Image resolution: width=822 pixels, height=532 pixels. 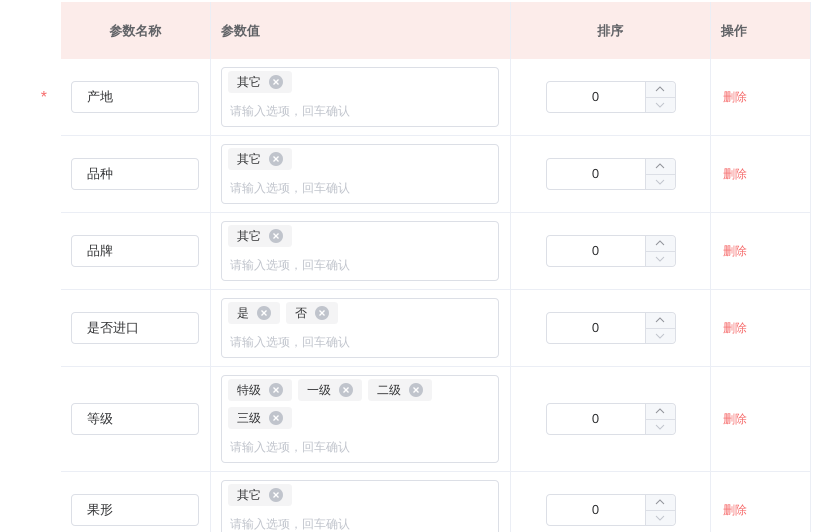 I want to click on column-header: 参数名称, so click(x=136, y=30).